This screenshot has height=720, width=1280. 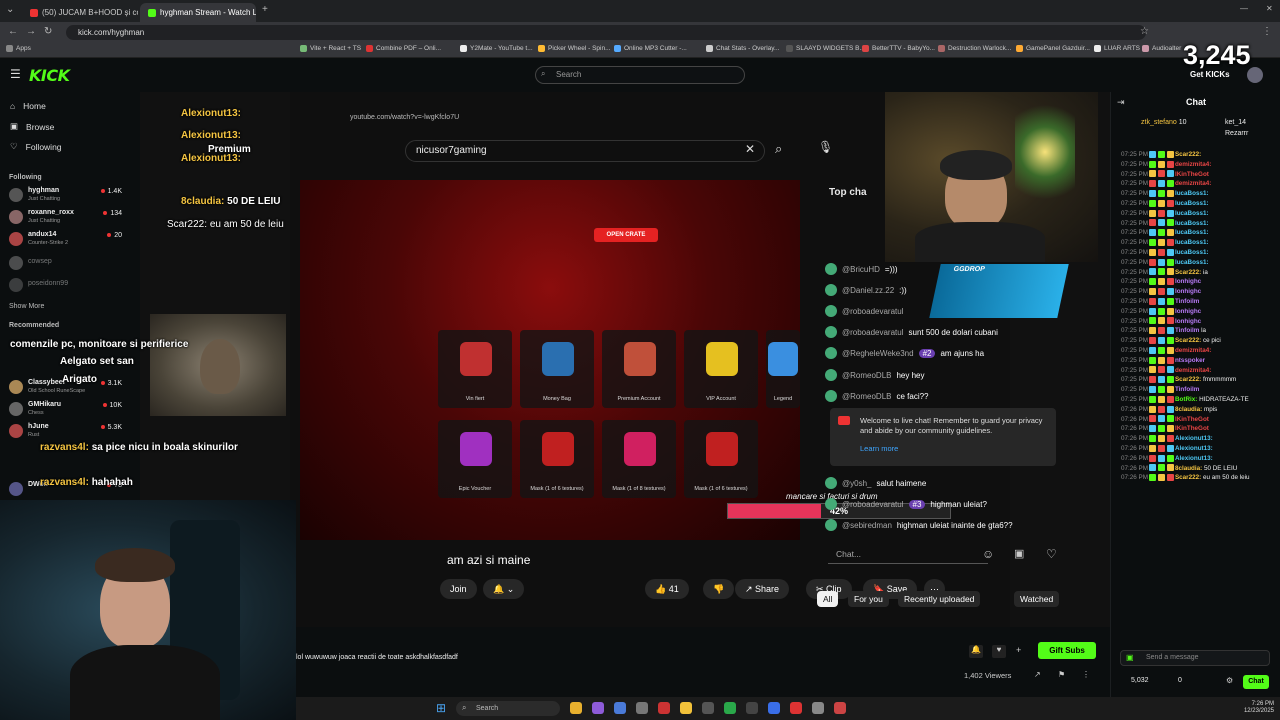 I want to click on browser-tab: (50) JUCAM B+HOOD și colidăm ✕, so click(x=80, y=12).